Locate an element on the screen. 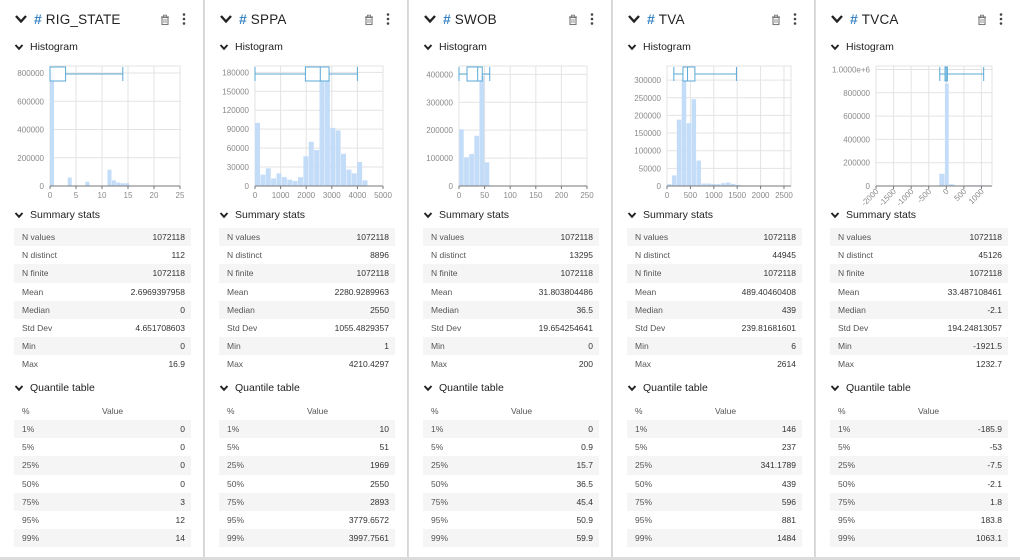  x-tick-label: 500 is located at coordinates (960, 195).